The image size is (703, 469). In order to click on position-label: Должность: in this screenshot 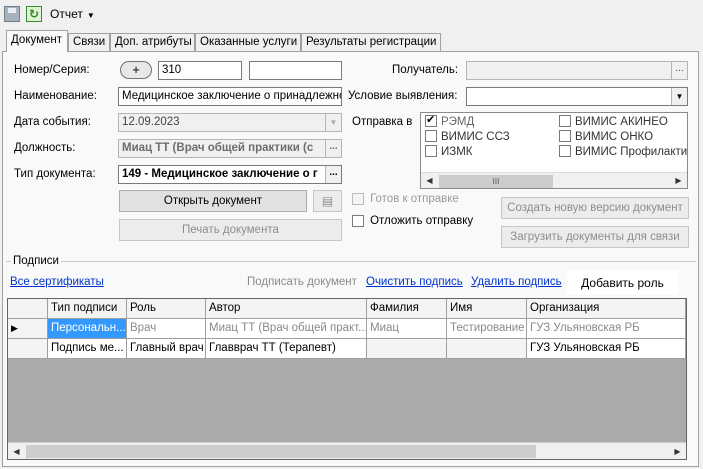, I will do `click(45, 148)`.